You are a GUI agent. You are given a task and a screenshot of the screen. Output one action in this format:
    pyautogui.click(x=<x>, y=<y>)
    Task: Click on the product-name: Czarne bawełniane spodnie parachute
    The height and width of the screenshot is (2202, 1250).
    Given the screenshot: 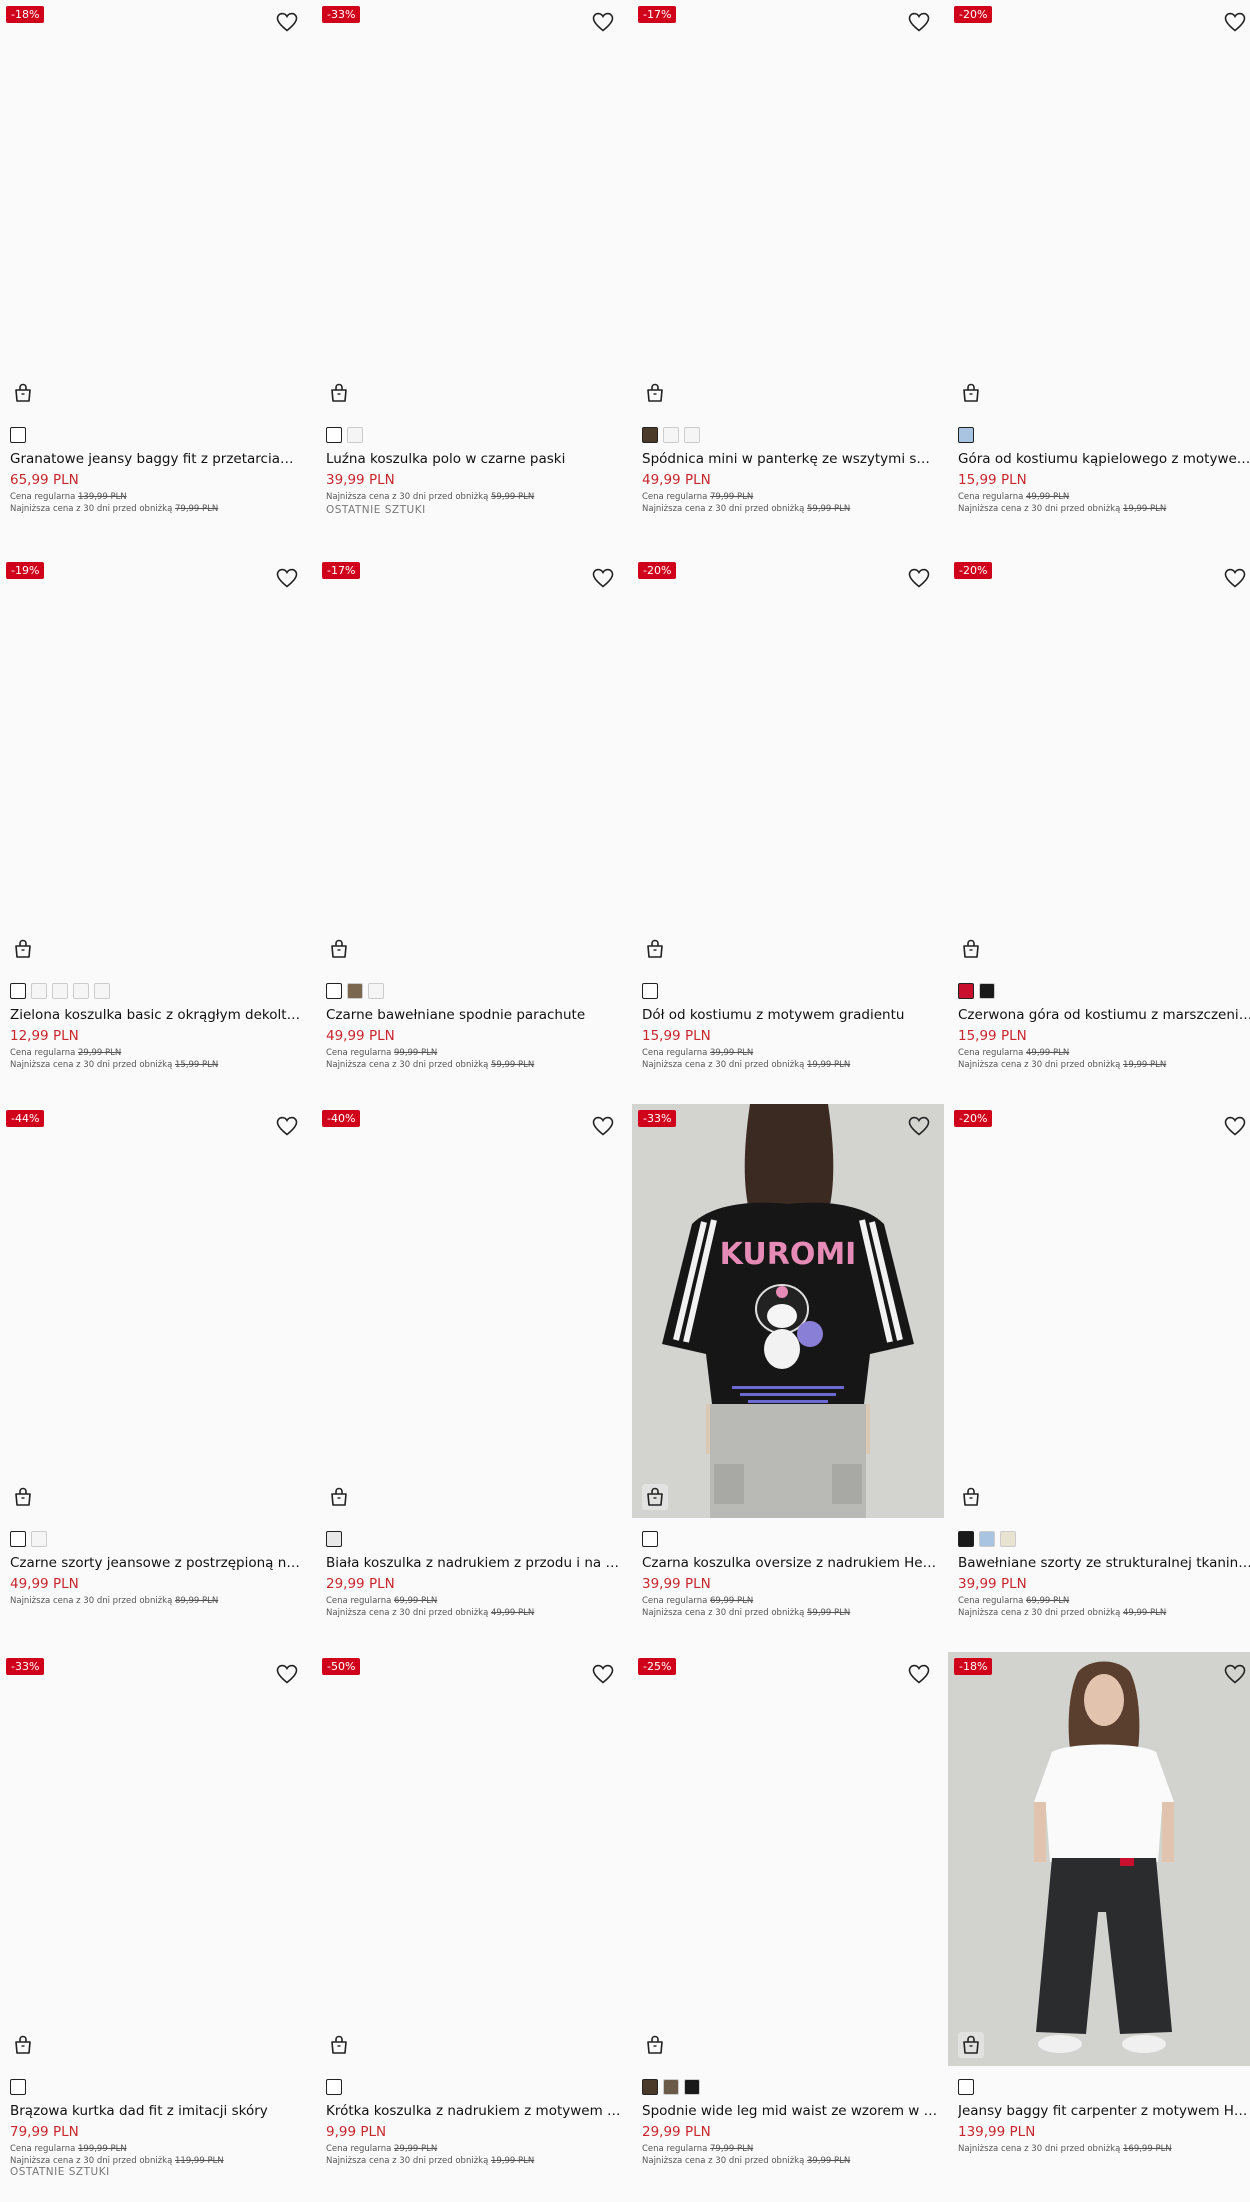 What is the action you would take?
    pyautogui.click(x=474, y=1015)
    